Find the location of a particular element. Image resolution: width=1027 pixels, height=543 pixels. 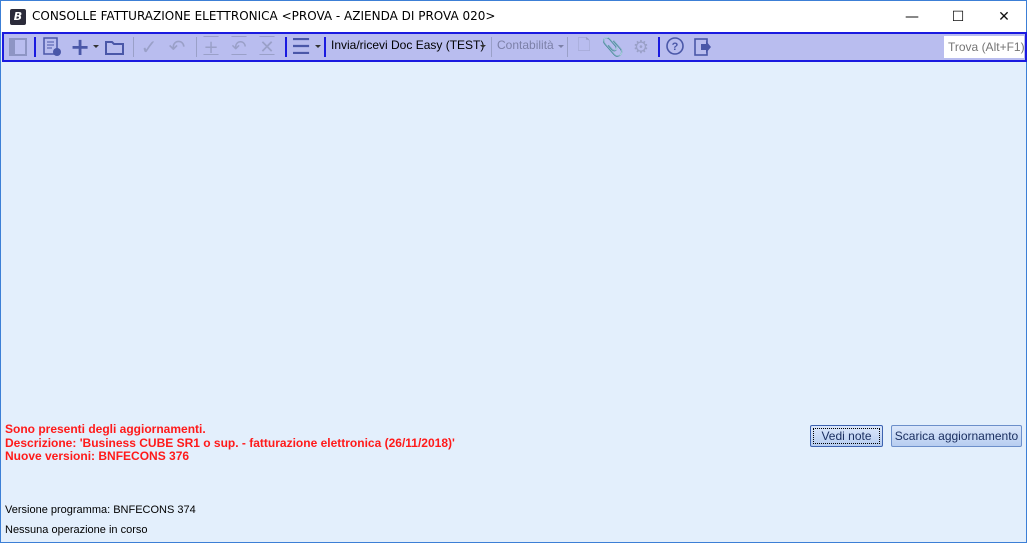

maximize-button: ☐ is located at coordinates (958, 16).